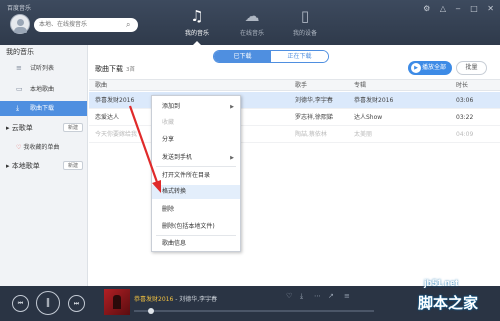 This screenshot has width=500, height=321. Describe the element at coordinates (317, 296) in the screenshot. I see `more-icon: ⋯` at that location.